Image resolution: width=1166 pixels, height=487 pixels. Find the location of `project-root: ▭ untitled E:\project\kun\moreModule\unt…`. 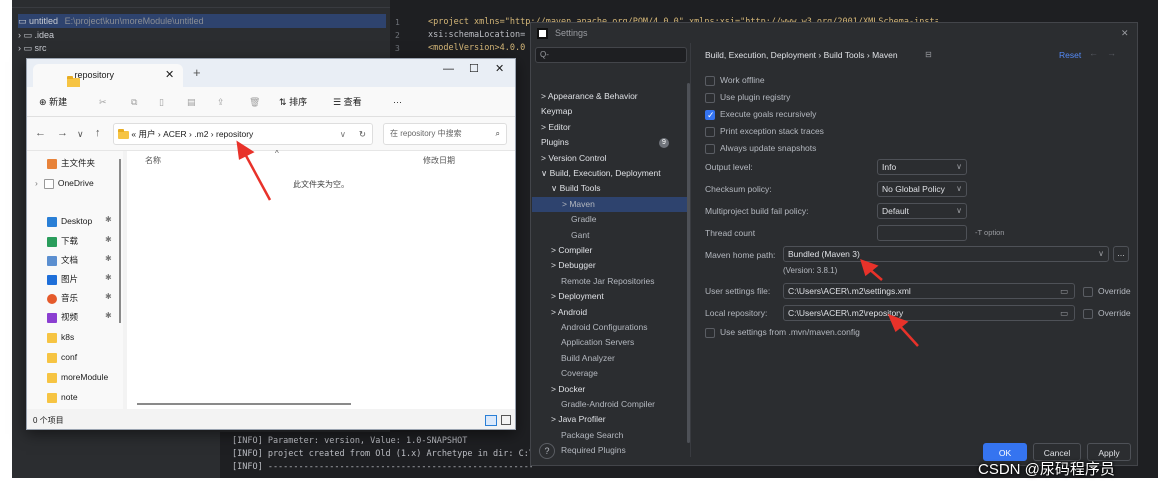

project-root: ▭ untitled E:\project\kun\moreModule\unt… is located at coordinates (202, 21).